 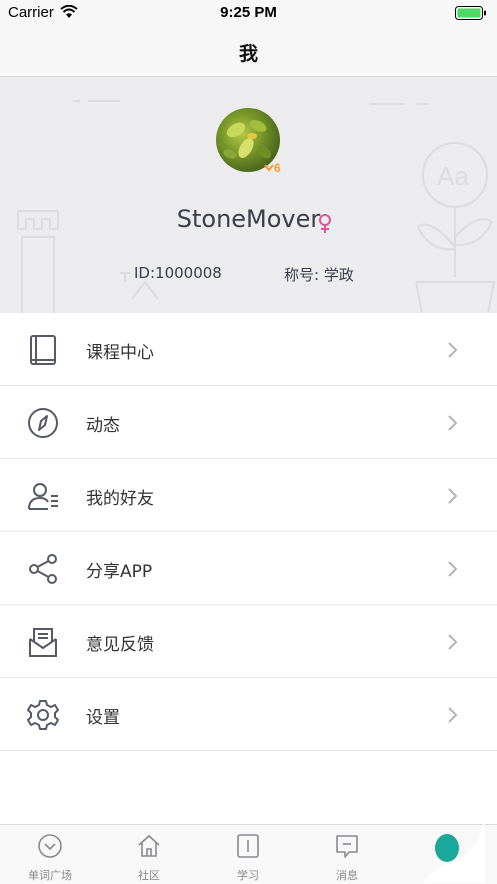 I want to click on tab-community: 社区, so click(x=149, y=854).